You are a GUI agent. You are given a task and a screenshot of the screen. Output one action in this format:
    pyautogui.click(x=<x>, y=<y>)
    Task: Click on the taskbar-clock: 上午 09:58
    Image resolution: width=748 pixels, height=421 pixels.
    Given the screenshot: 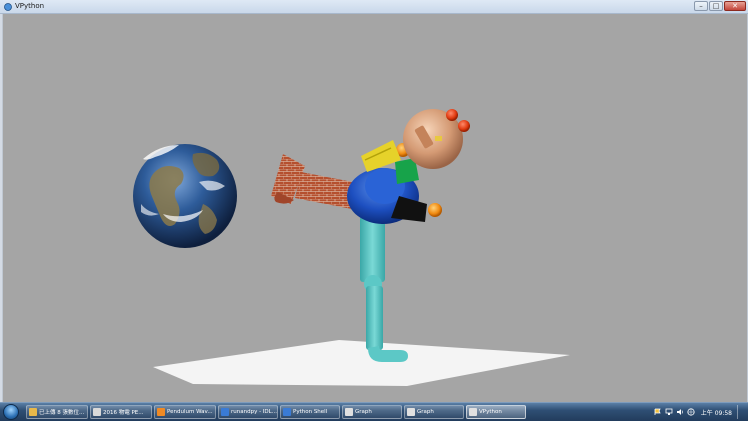 What is the action you would take?
    pyautogui.click(x=716, y=412)
    